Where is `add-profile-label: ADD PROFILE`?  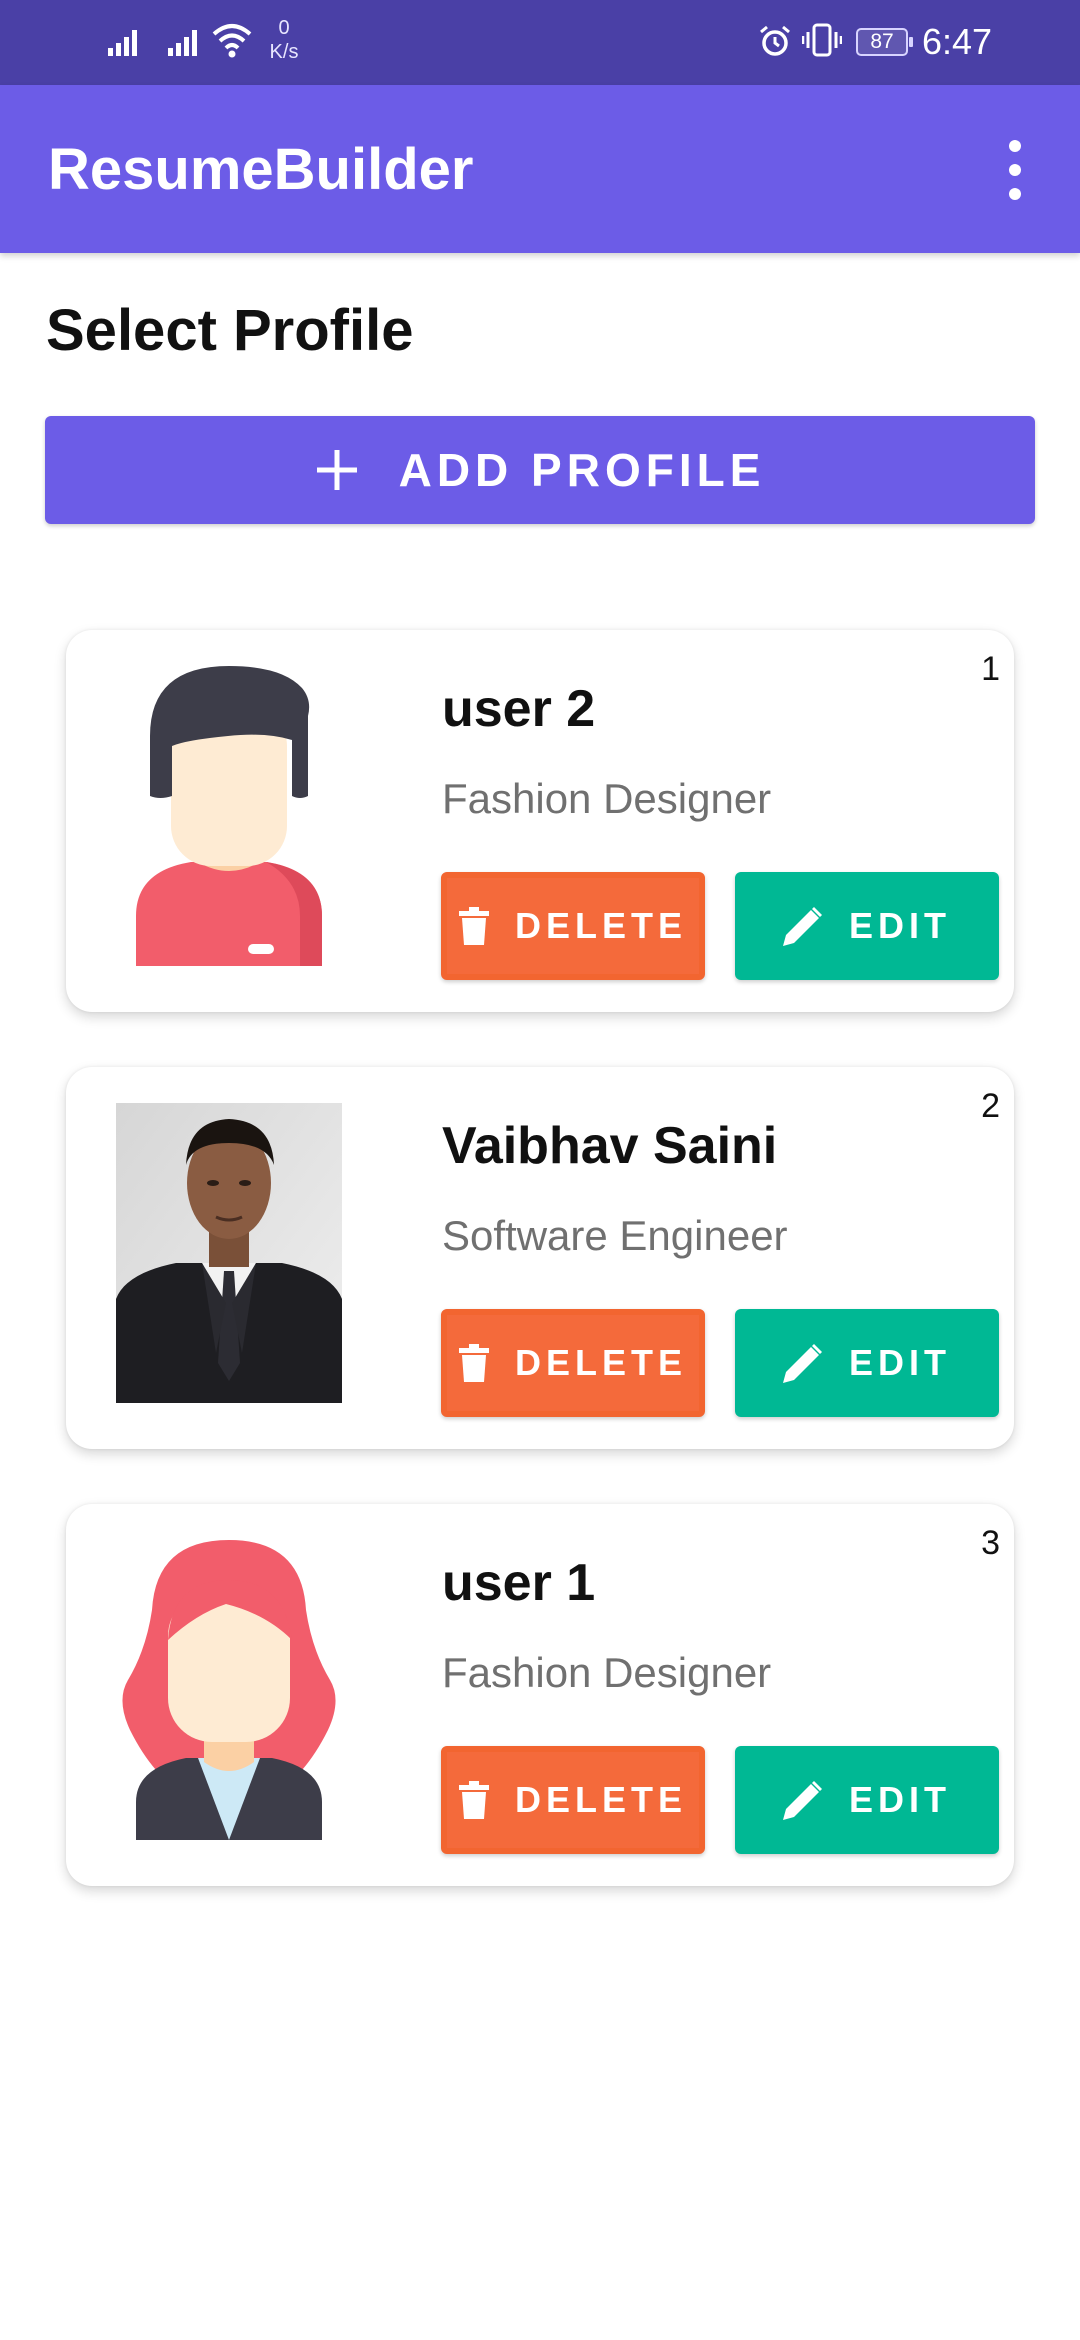 add-profile-label: ADD PROFILE is located at coordinates (582, 470).